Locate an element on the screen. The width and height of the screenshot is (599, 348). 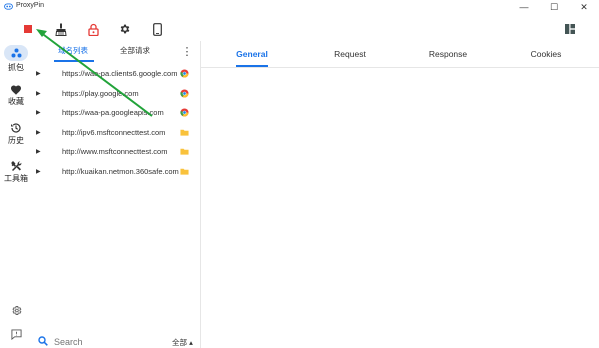
toolbar is located at coordinates (299, 28).